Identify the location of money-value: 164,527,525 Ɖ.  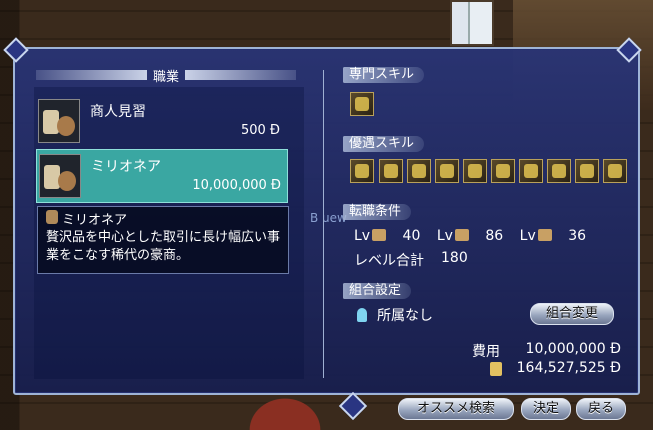
(568, 368).